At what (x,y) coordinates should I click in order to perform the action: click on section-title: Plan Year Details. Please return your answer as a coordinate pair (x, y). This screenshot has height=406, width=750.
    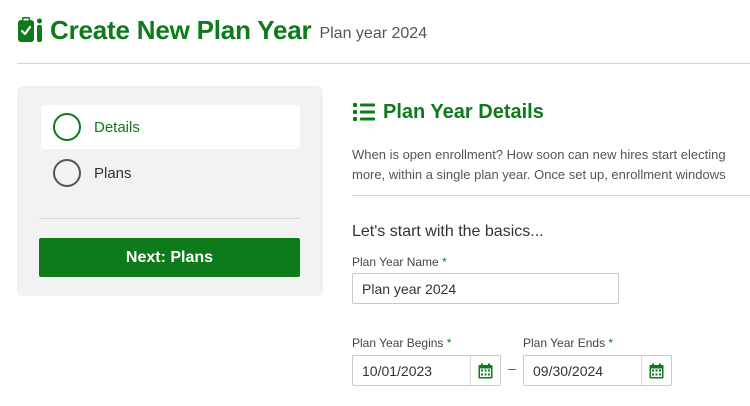
    Looking at the image, I should click on (463, 111).